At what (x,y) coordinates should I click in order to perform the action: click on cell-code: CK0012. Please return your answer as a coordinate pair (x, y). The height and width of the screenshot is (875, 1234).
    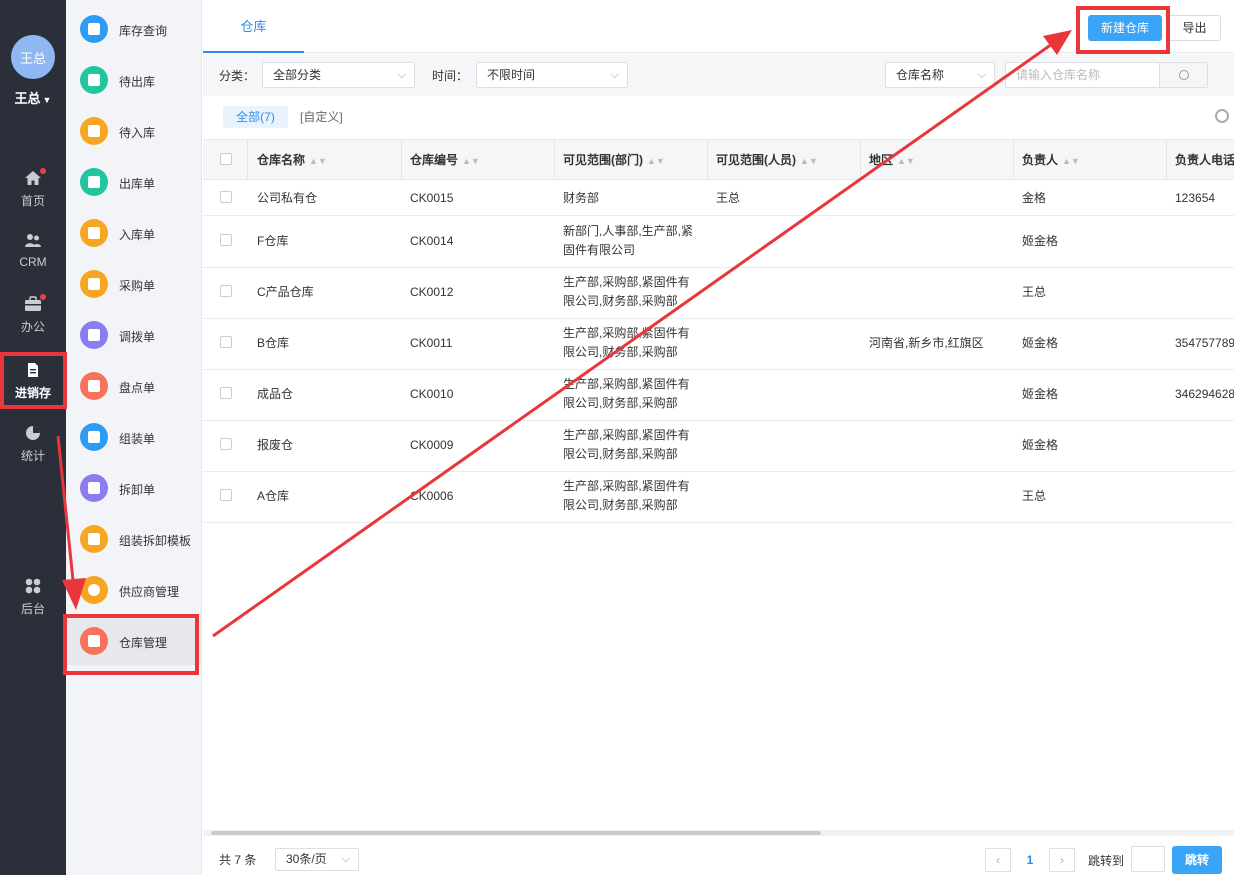
    Looking at the image, I should click on (432, 292).